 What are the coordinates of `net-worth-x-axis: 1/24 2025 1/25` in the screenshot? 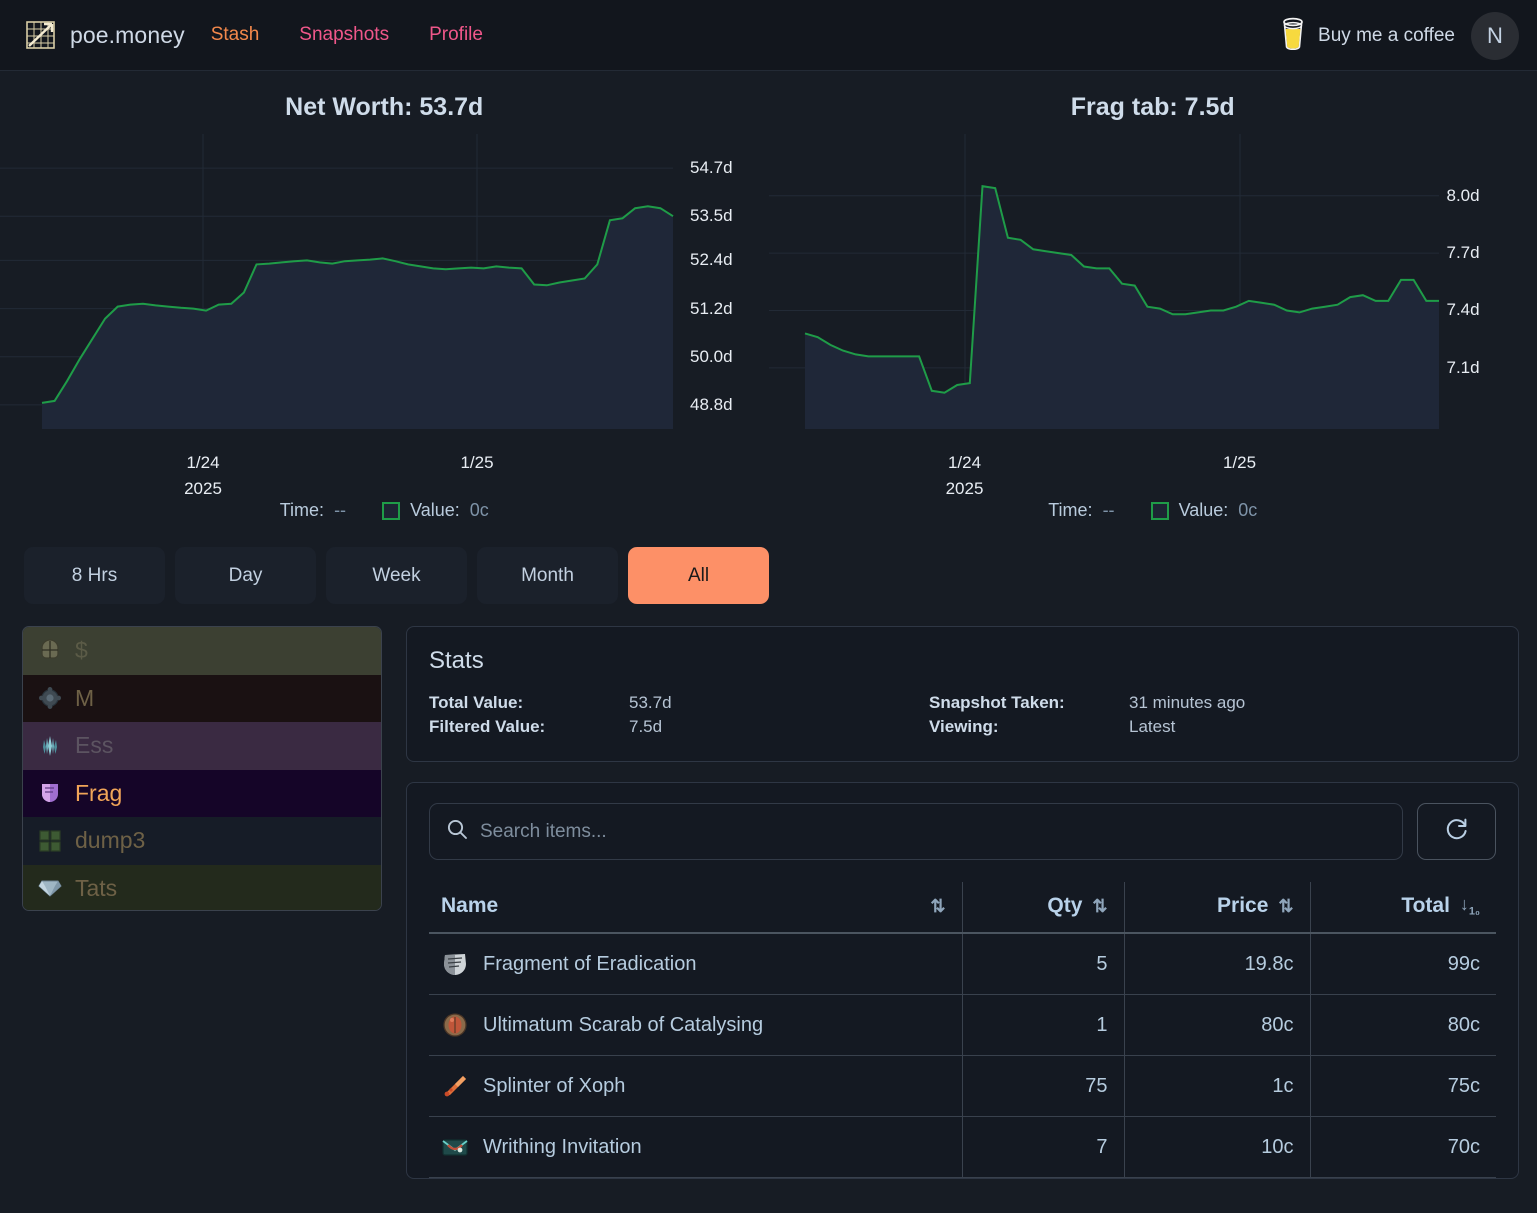 It's located at (384, 466).